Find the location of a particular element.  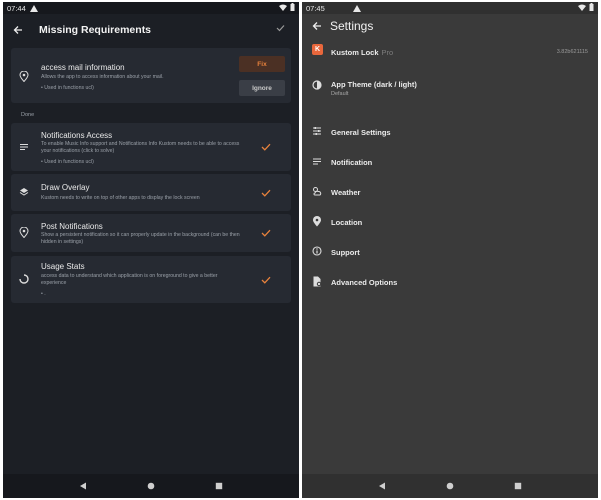

app-bar: Missing Requirements is located at coordinates (151, 30).